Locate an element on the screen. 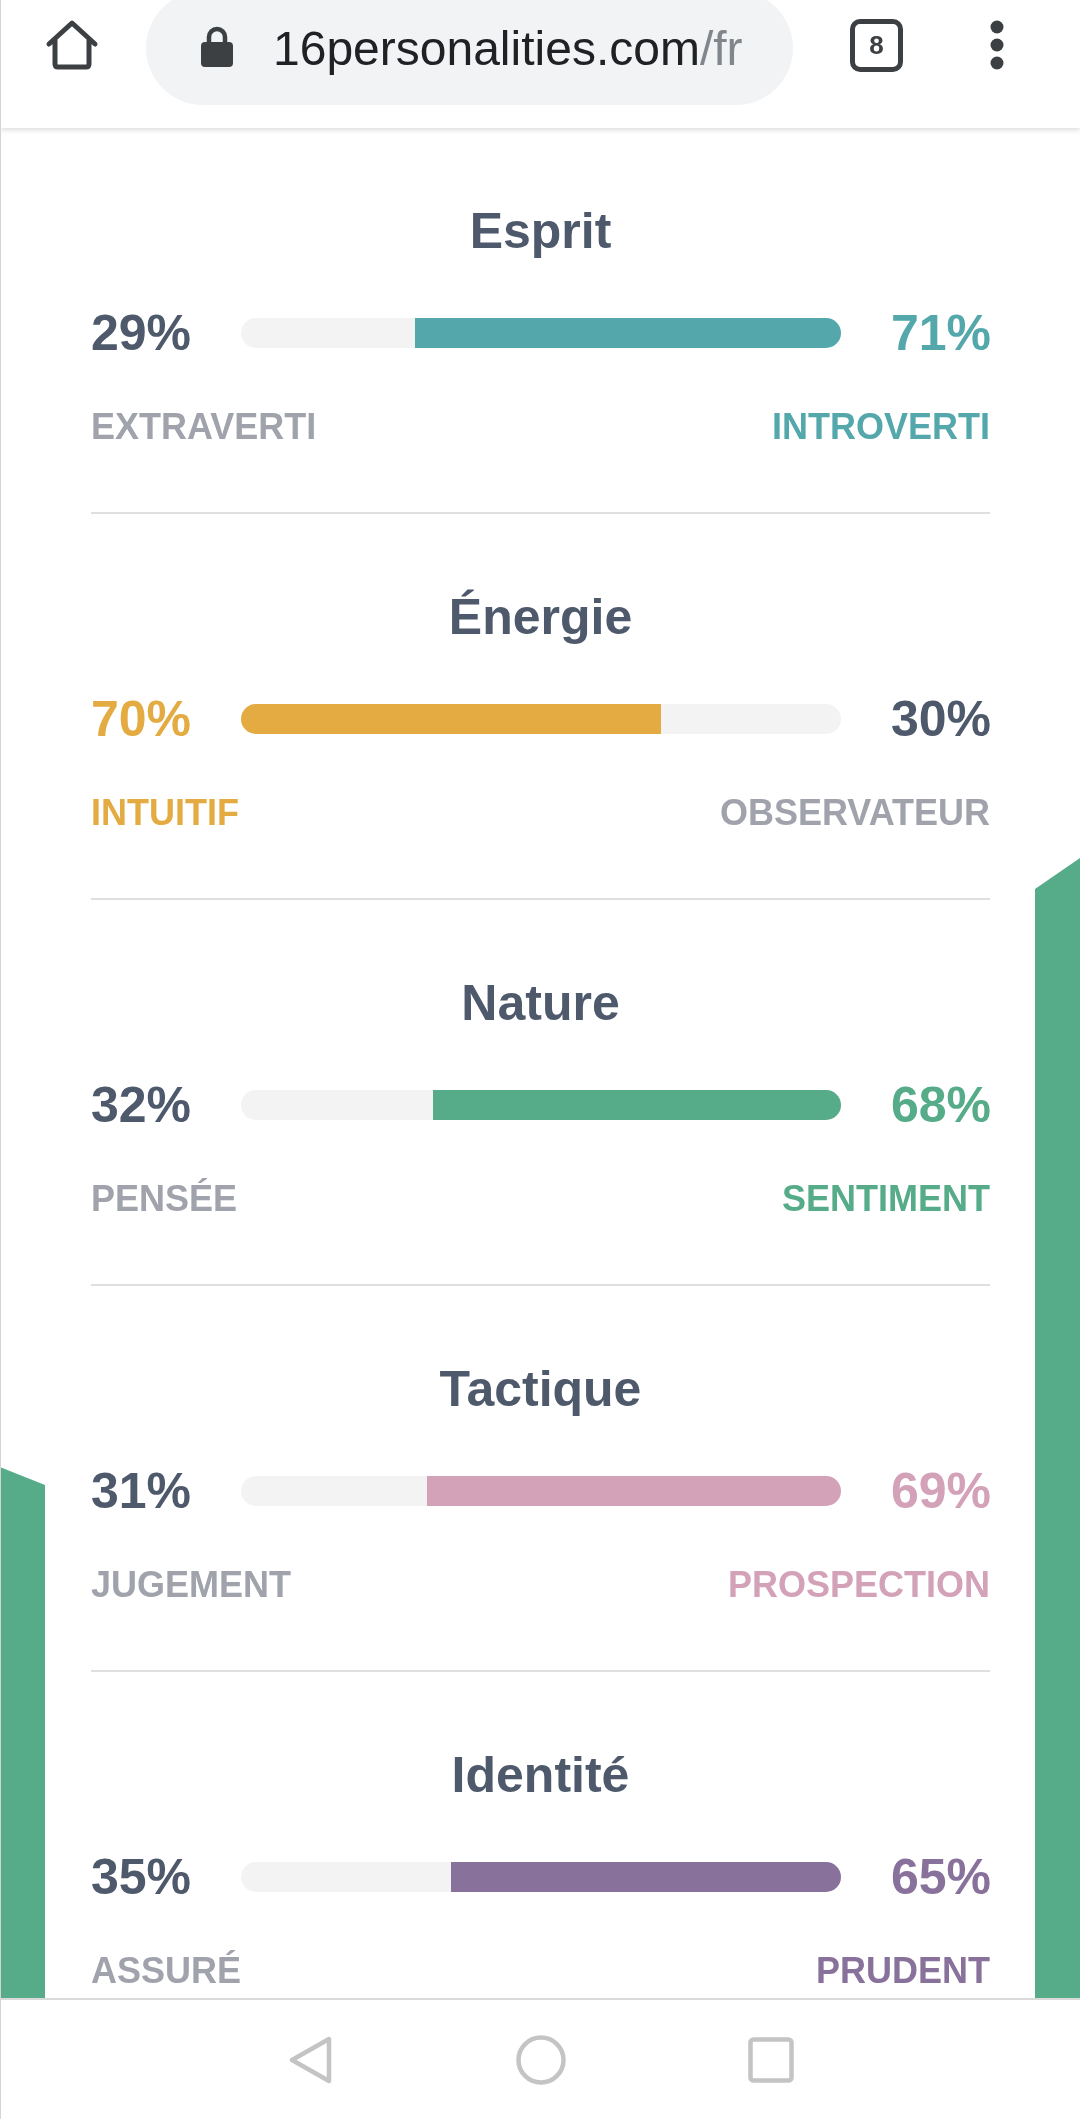 Image resolution: width=1080 pixels, height=2119 pixels. home-icon is located at coordinates (72, 45).